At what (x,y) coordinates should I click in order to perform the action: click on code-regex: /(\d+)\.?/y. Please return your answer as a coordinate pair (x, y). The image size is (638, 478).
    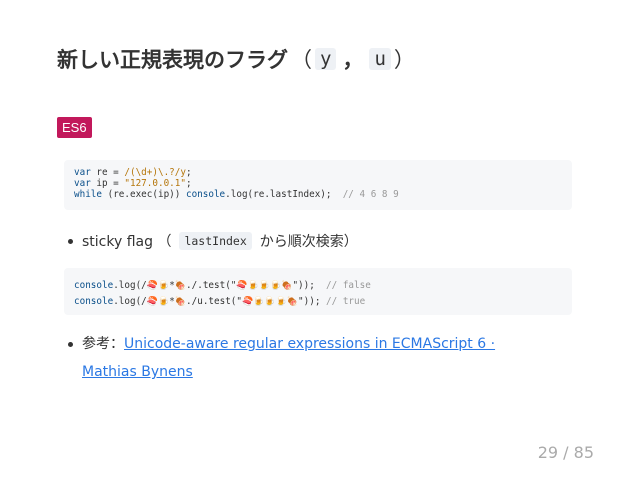
    Looking at the image, I should click on (155, 172).